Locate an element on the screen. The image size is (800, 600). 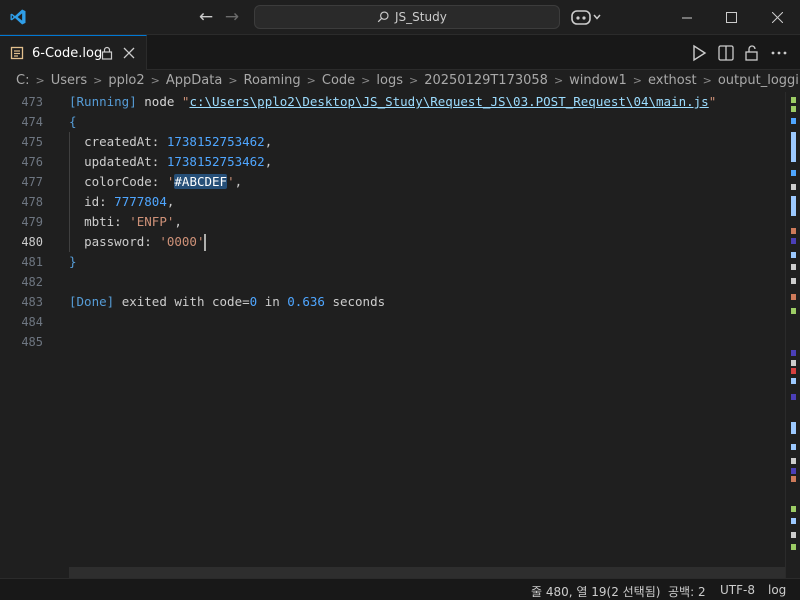
breadcrumb-item: pplo2 is located at coordinates (126, 80).